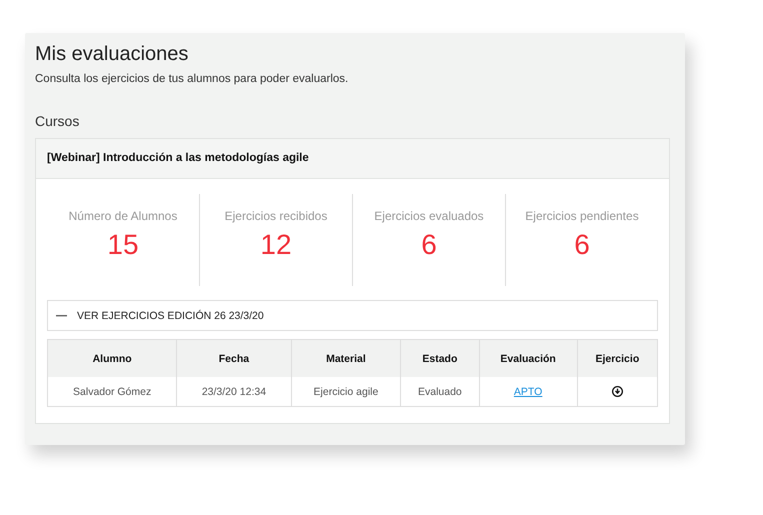 This screenshot has height=515, width=763. What do you see at coordinates (123, 216) in the screenshot?
I see `stat-label: Número de Alumnos` at bounding box center [123, 216].